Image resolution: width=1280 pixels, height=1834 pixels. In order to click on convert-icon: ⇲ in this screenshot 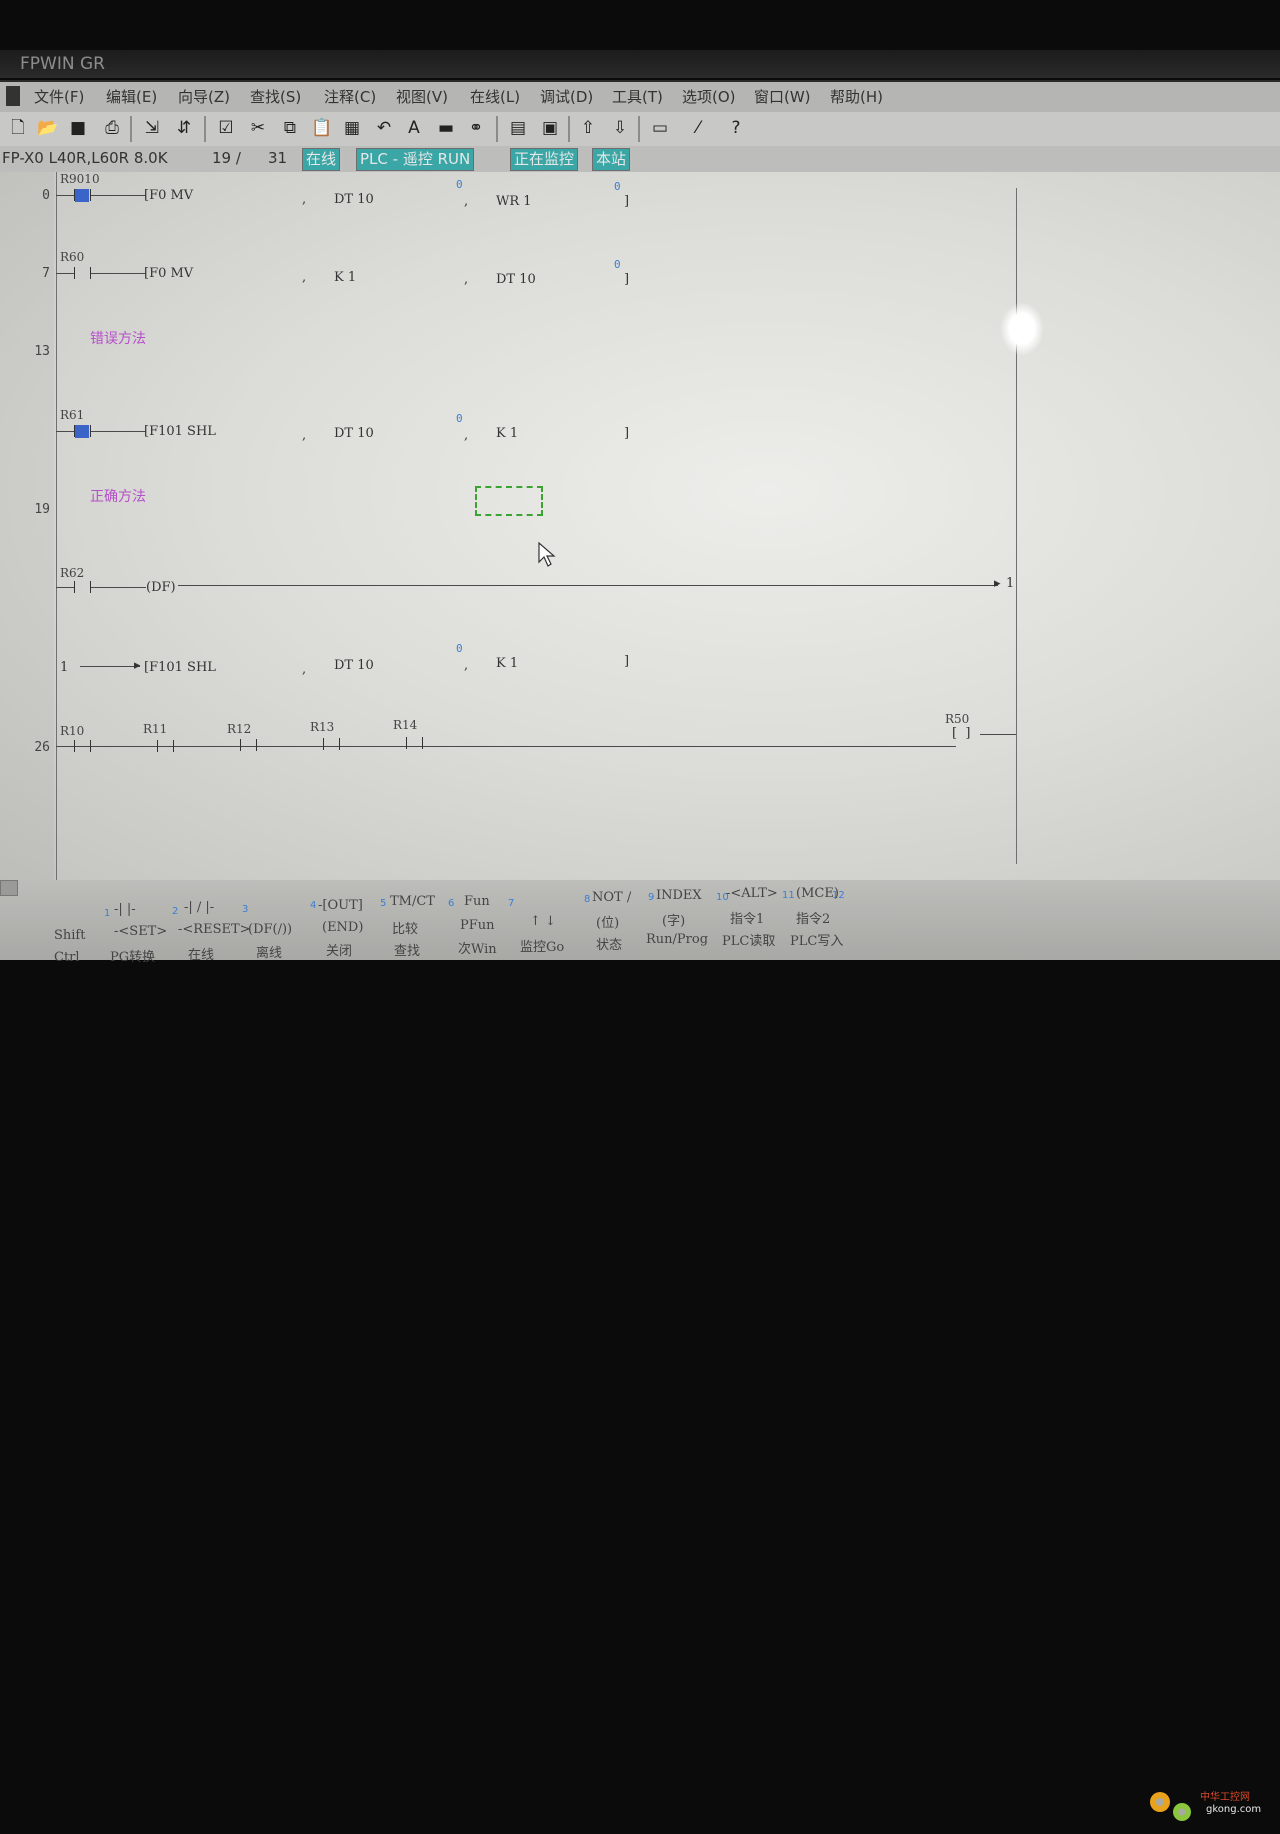, I will do `click(152, 128)`.